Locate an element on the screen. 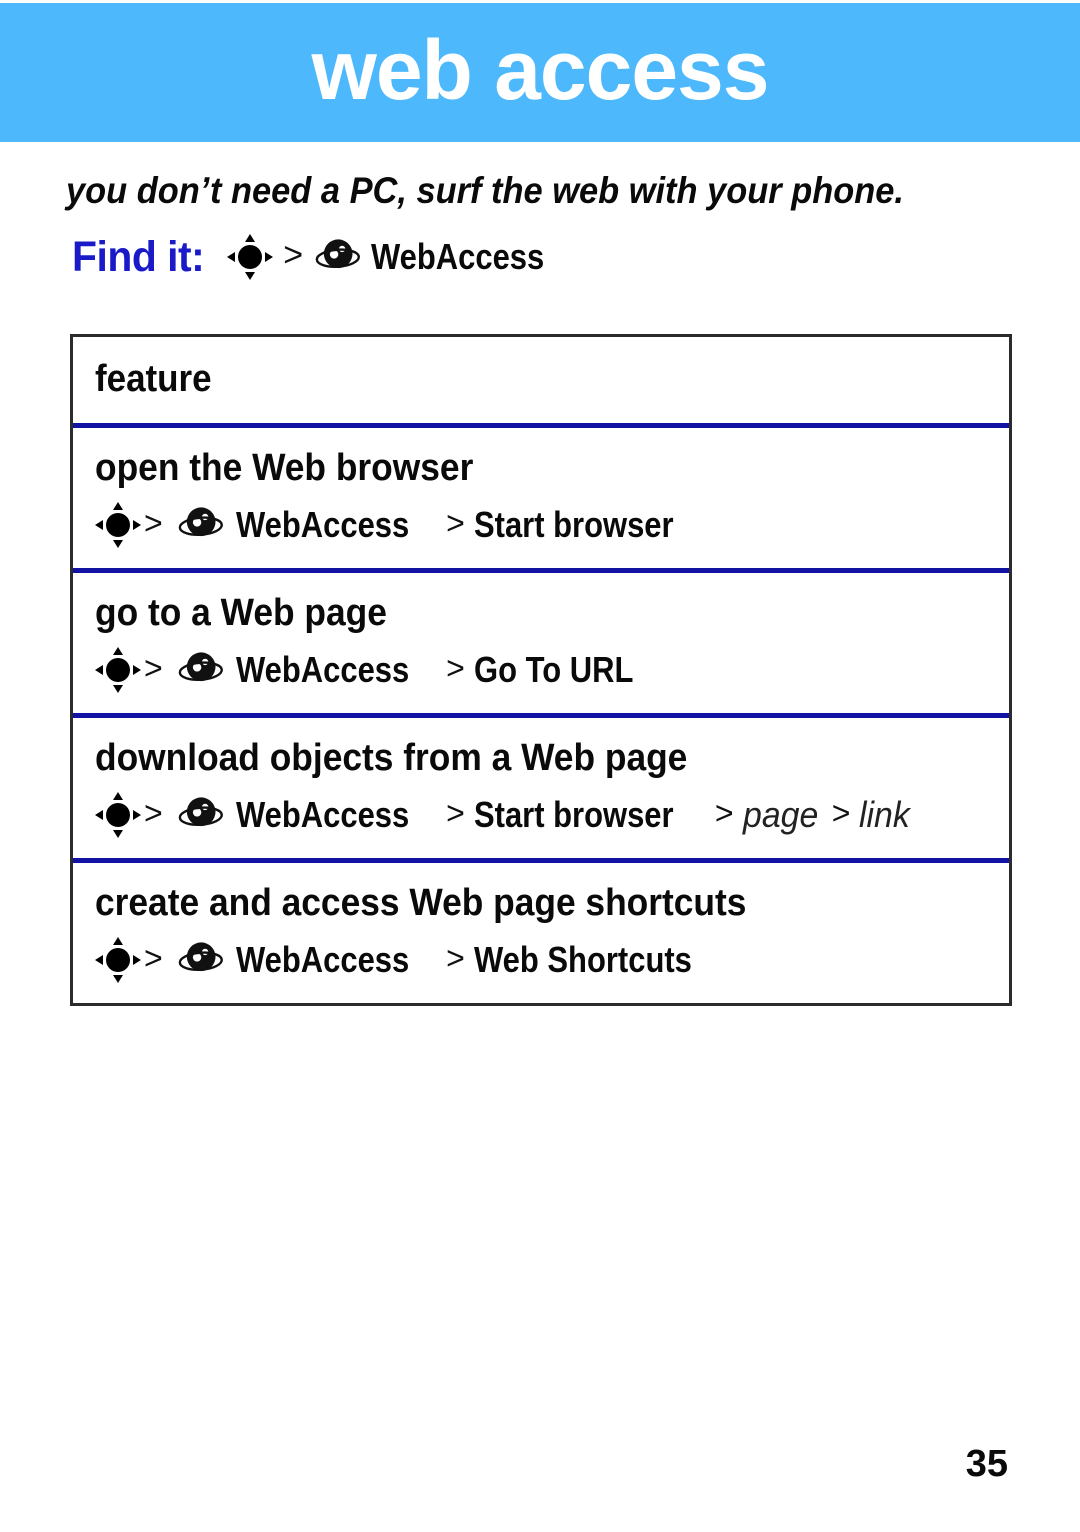  feature-title: download objects from a Web page is located at coordinates (391, 758).